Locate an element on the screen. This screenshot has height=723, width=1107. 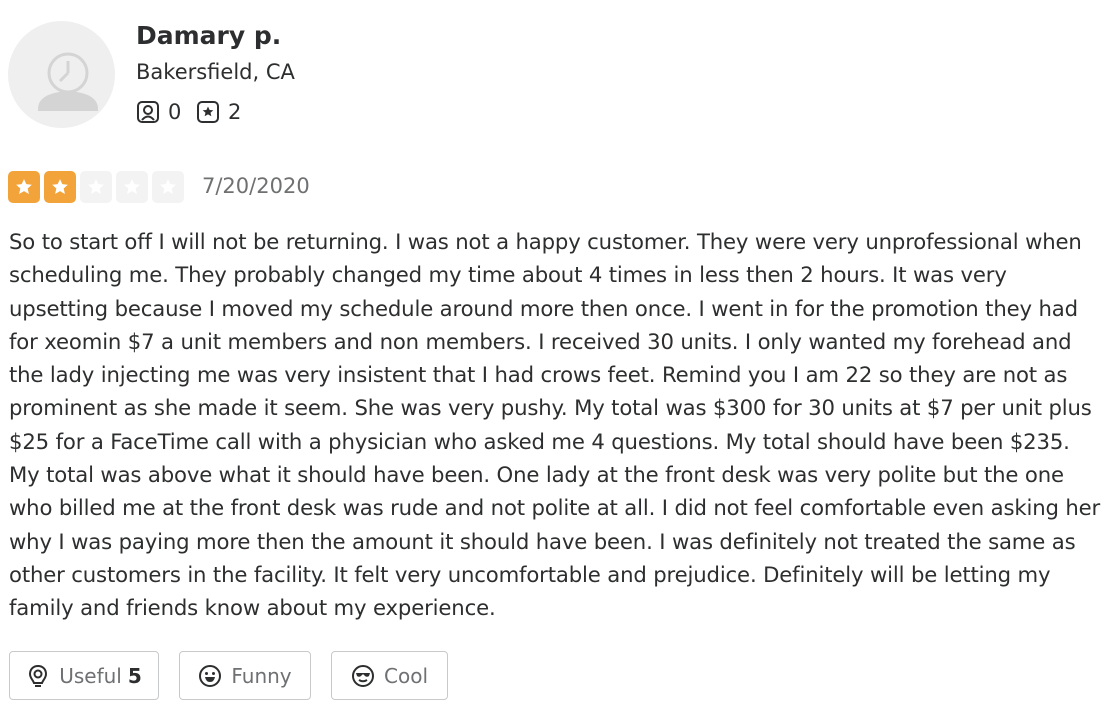
user-name: Damary p. is located at coordinates (208, 35).